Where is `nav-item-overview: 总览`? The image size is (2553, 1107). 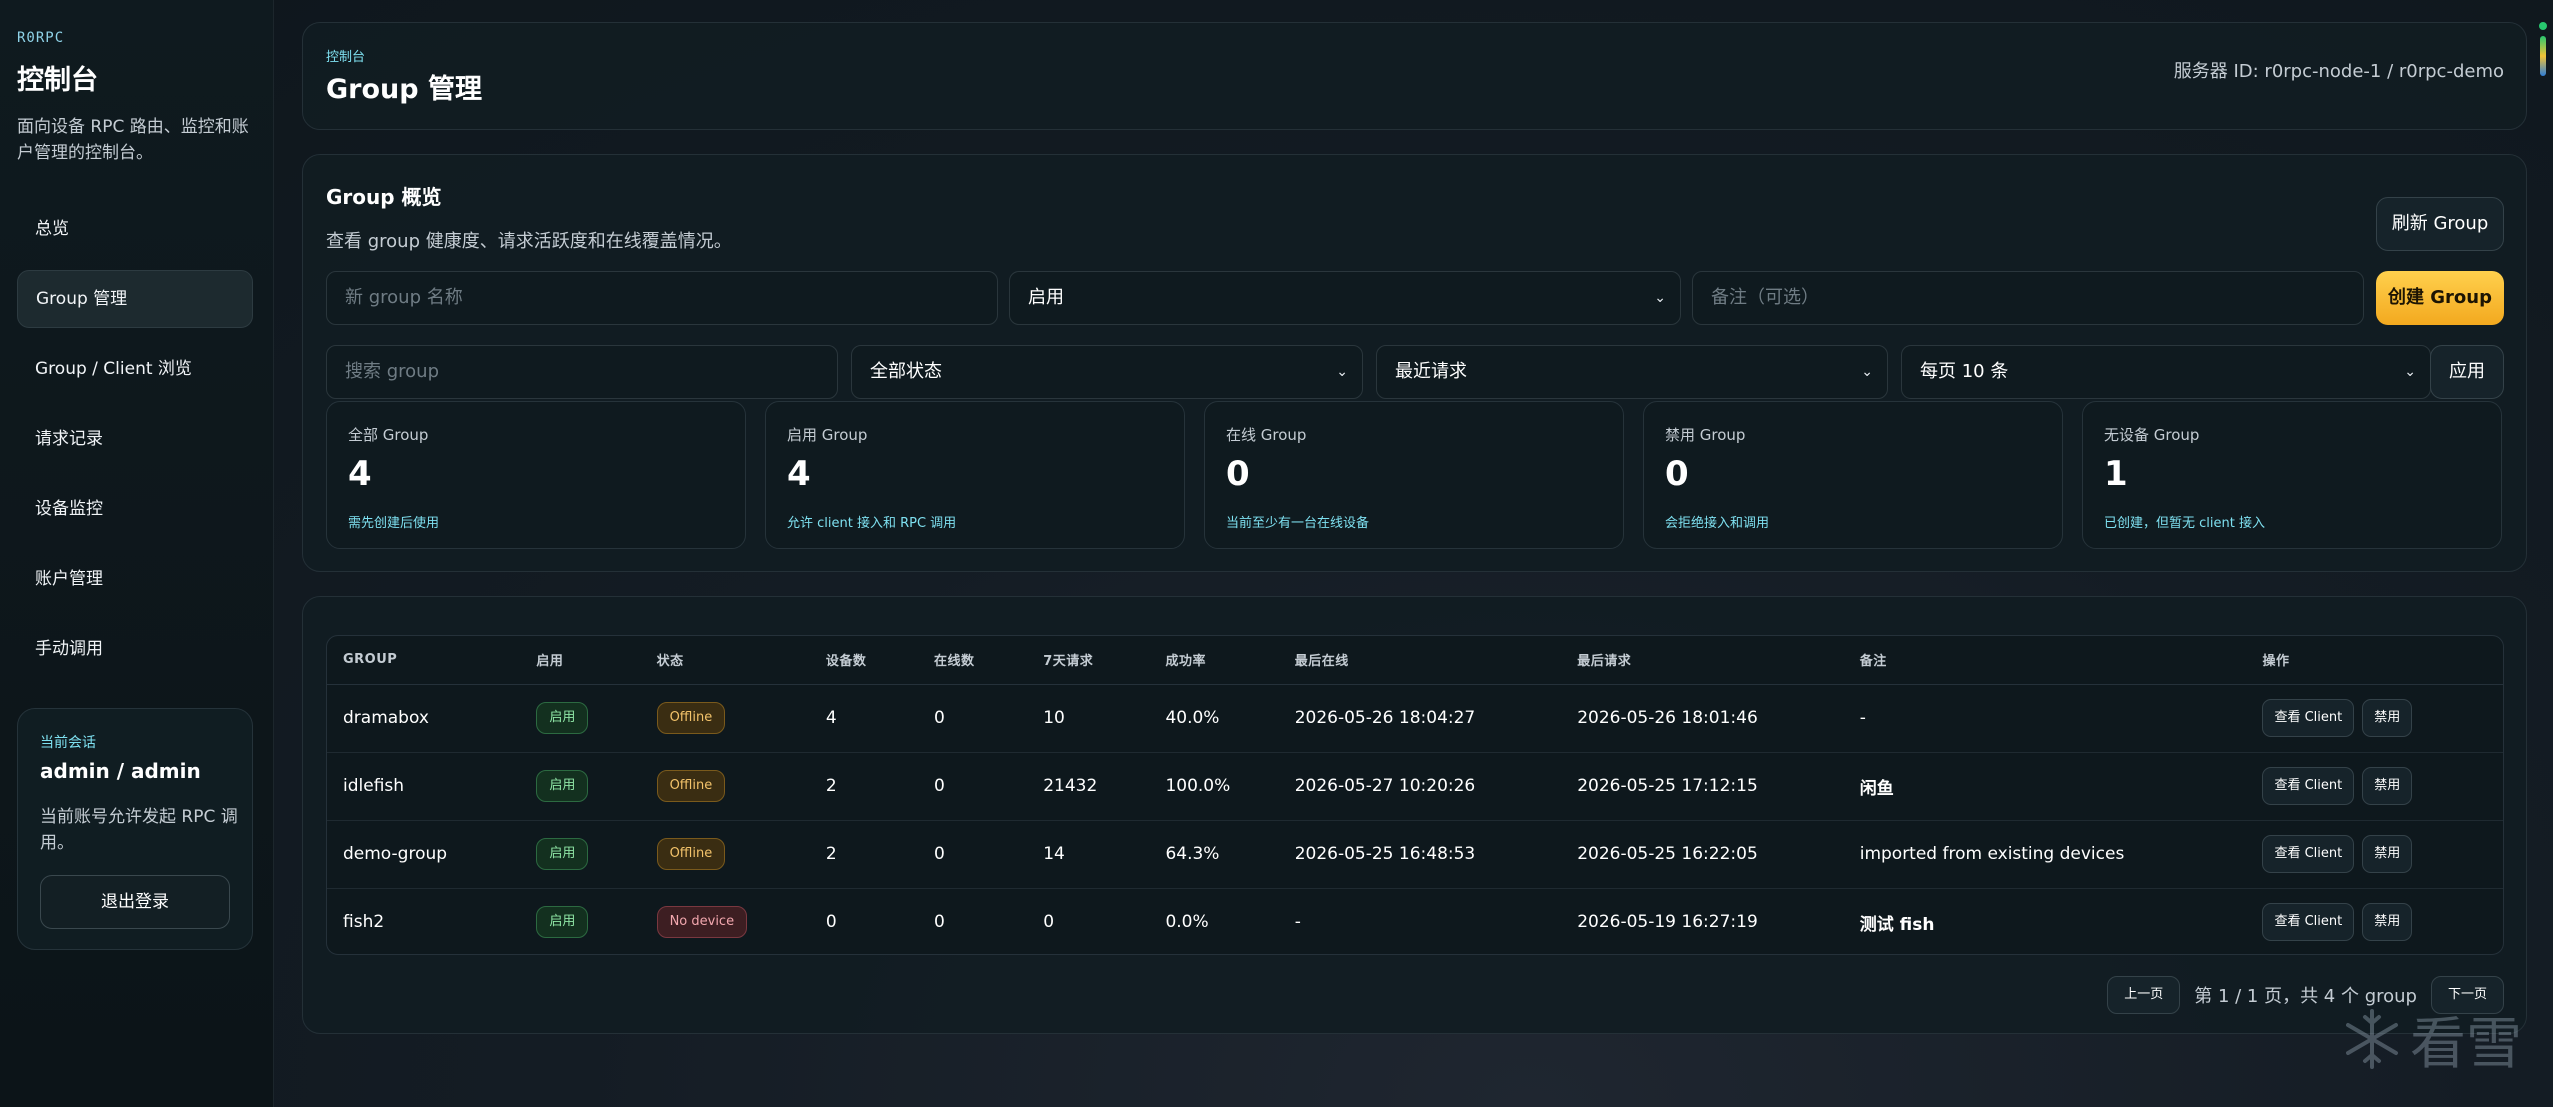 nav-item-overview: 总览 is located at coordinates (135, 229).